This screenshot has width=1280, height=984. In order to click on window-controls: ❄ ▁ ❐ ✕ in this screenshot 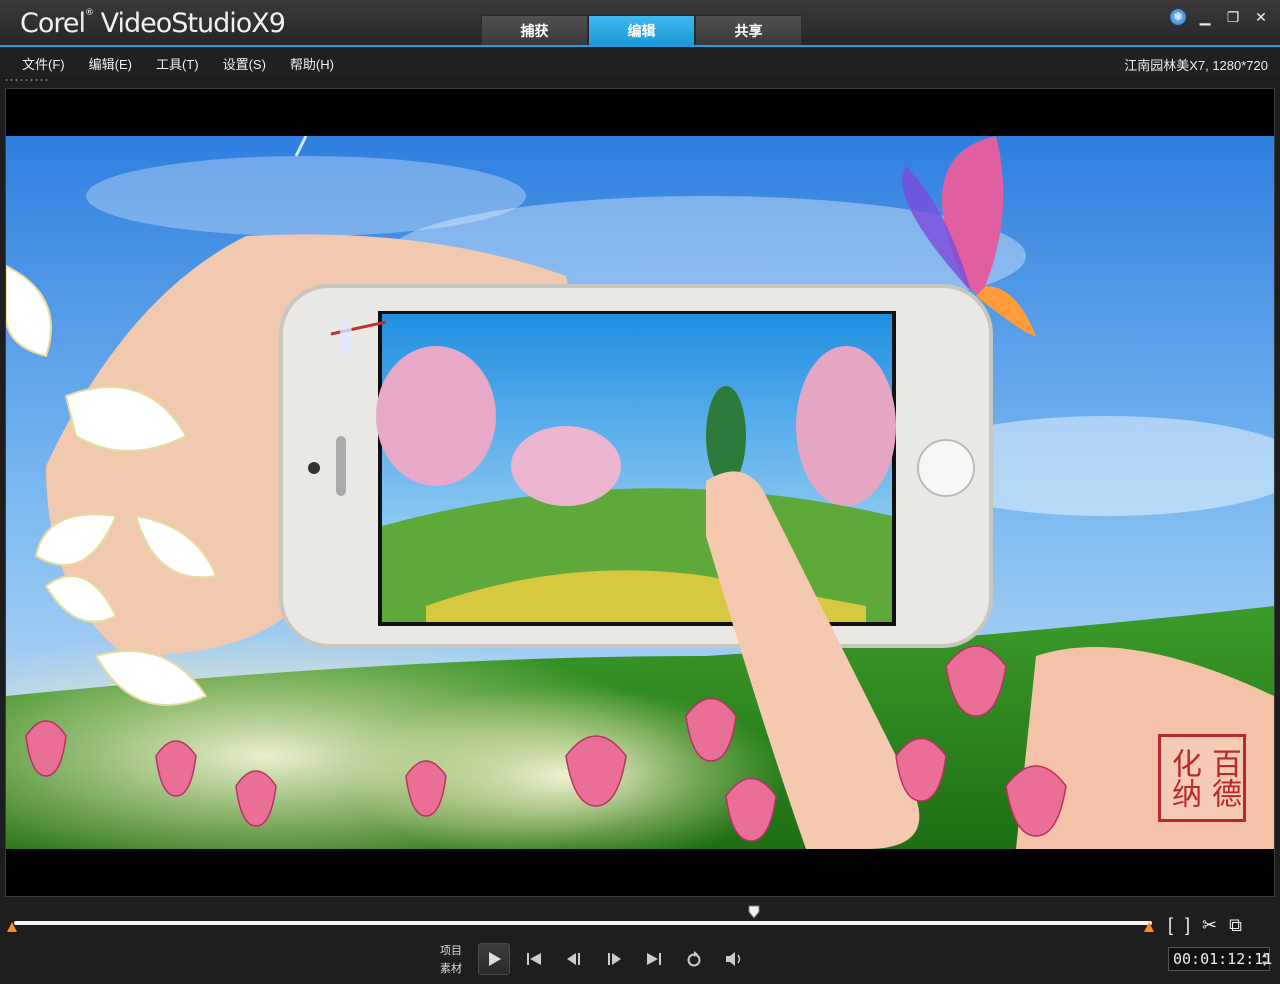, I will do `click(1220, 17)`.